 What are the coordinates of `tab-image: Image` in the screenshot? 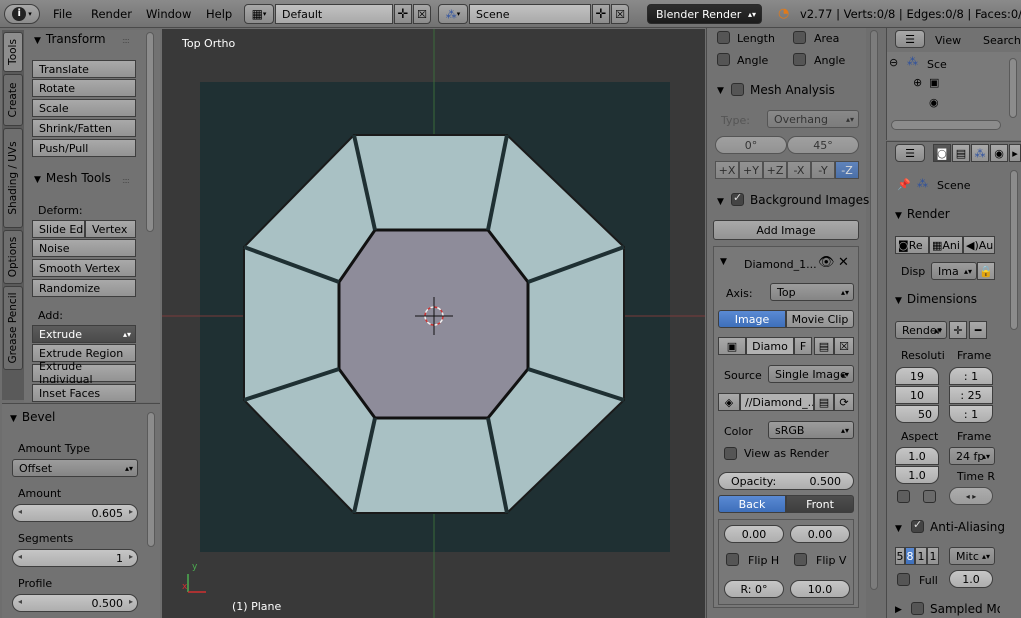 It's located at (752, 319).